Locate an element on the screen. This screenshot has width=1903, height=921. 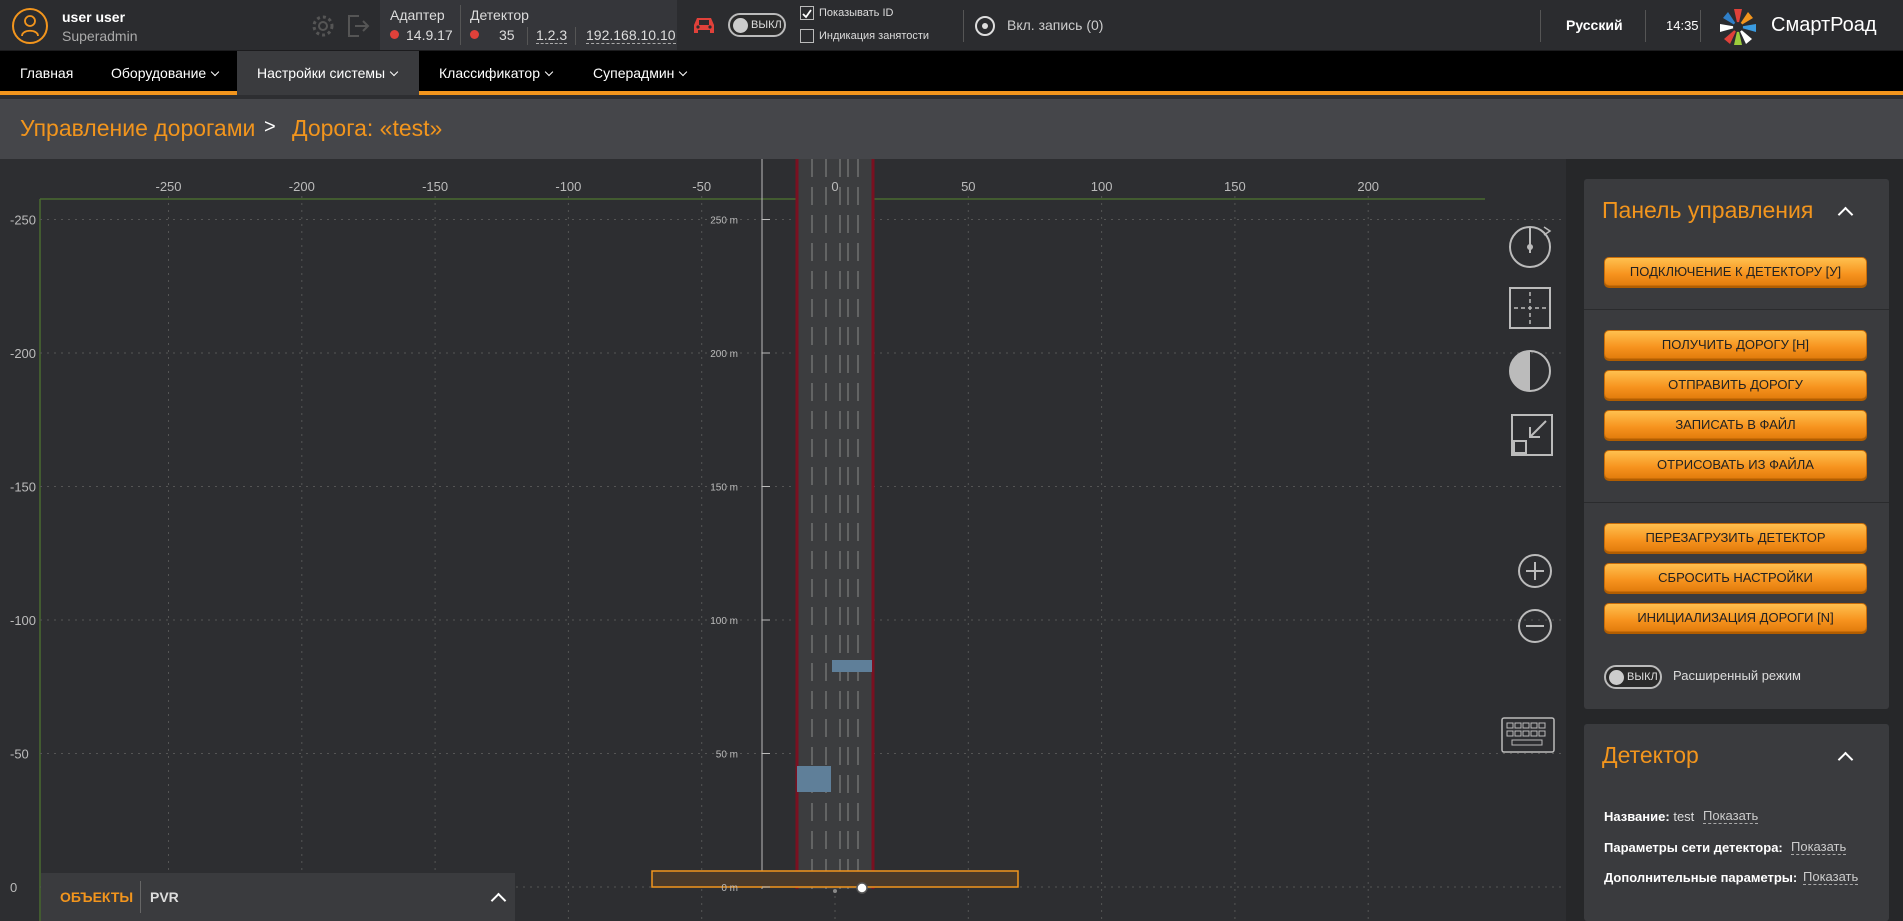
objects-panel: ОБЪЕКТЫ PVR is located at coordinates (278, 897).